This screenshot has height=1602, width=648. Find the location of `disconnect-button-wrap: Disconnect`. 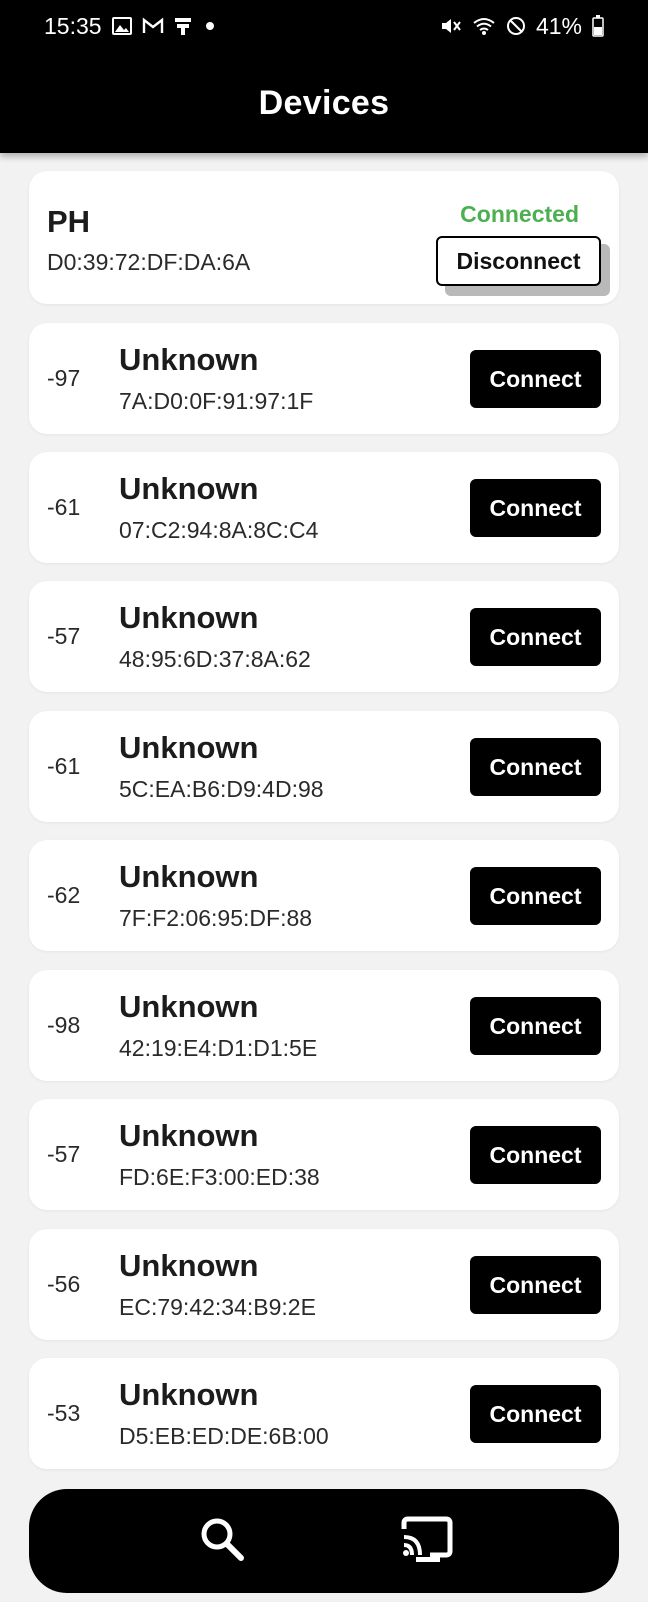

disconnect-button-wrap: Disconnect is located at coordinates (523, 266).